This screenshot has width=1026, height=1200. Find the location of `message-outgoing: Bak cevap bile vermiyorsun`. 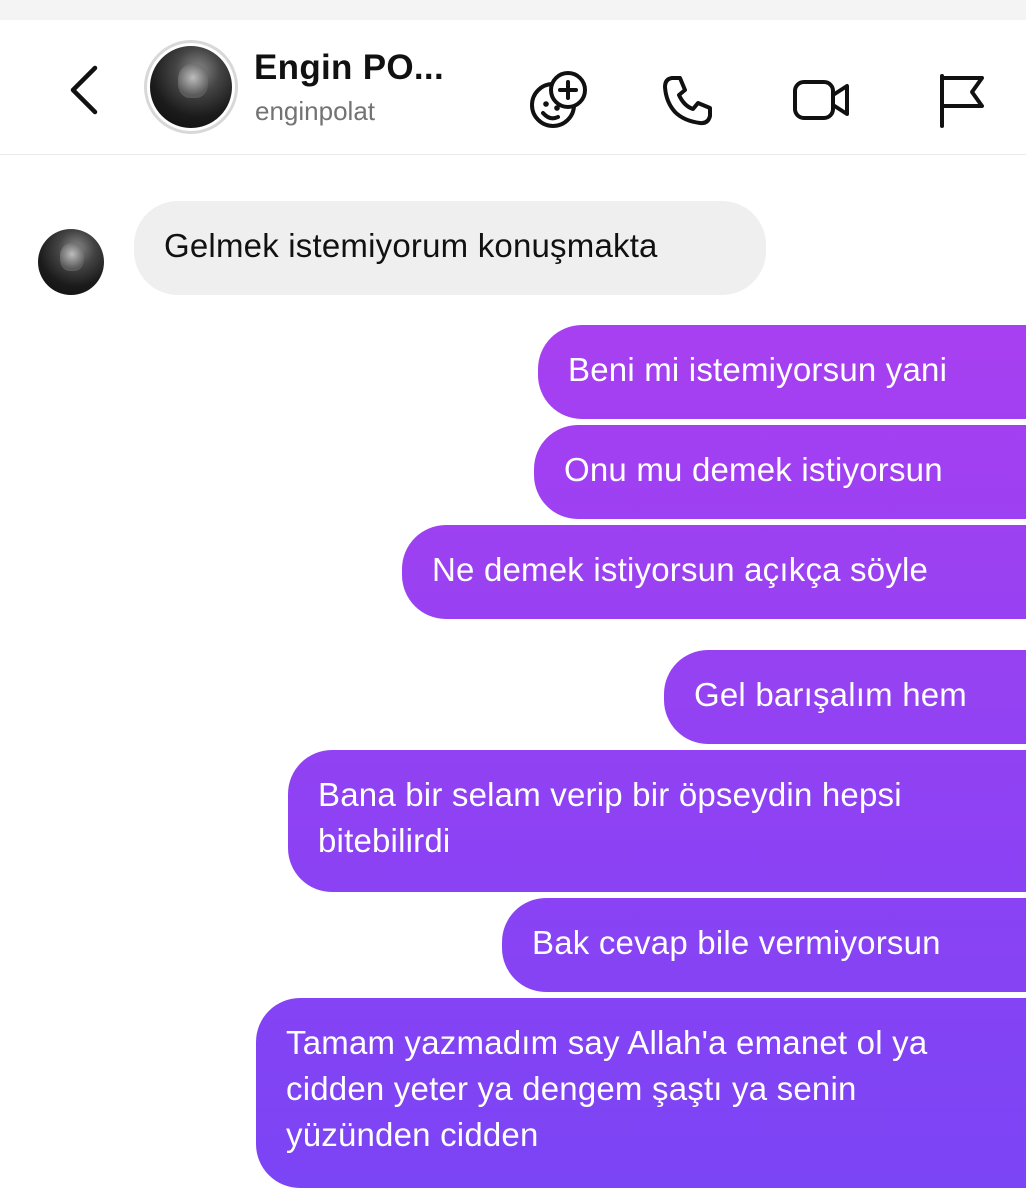

message-outgoing: Bak cevap bile vermiyorsun is located at coordinates (764, 945).